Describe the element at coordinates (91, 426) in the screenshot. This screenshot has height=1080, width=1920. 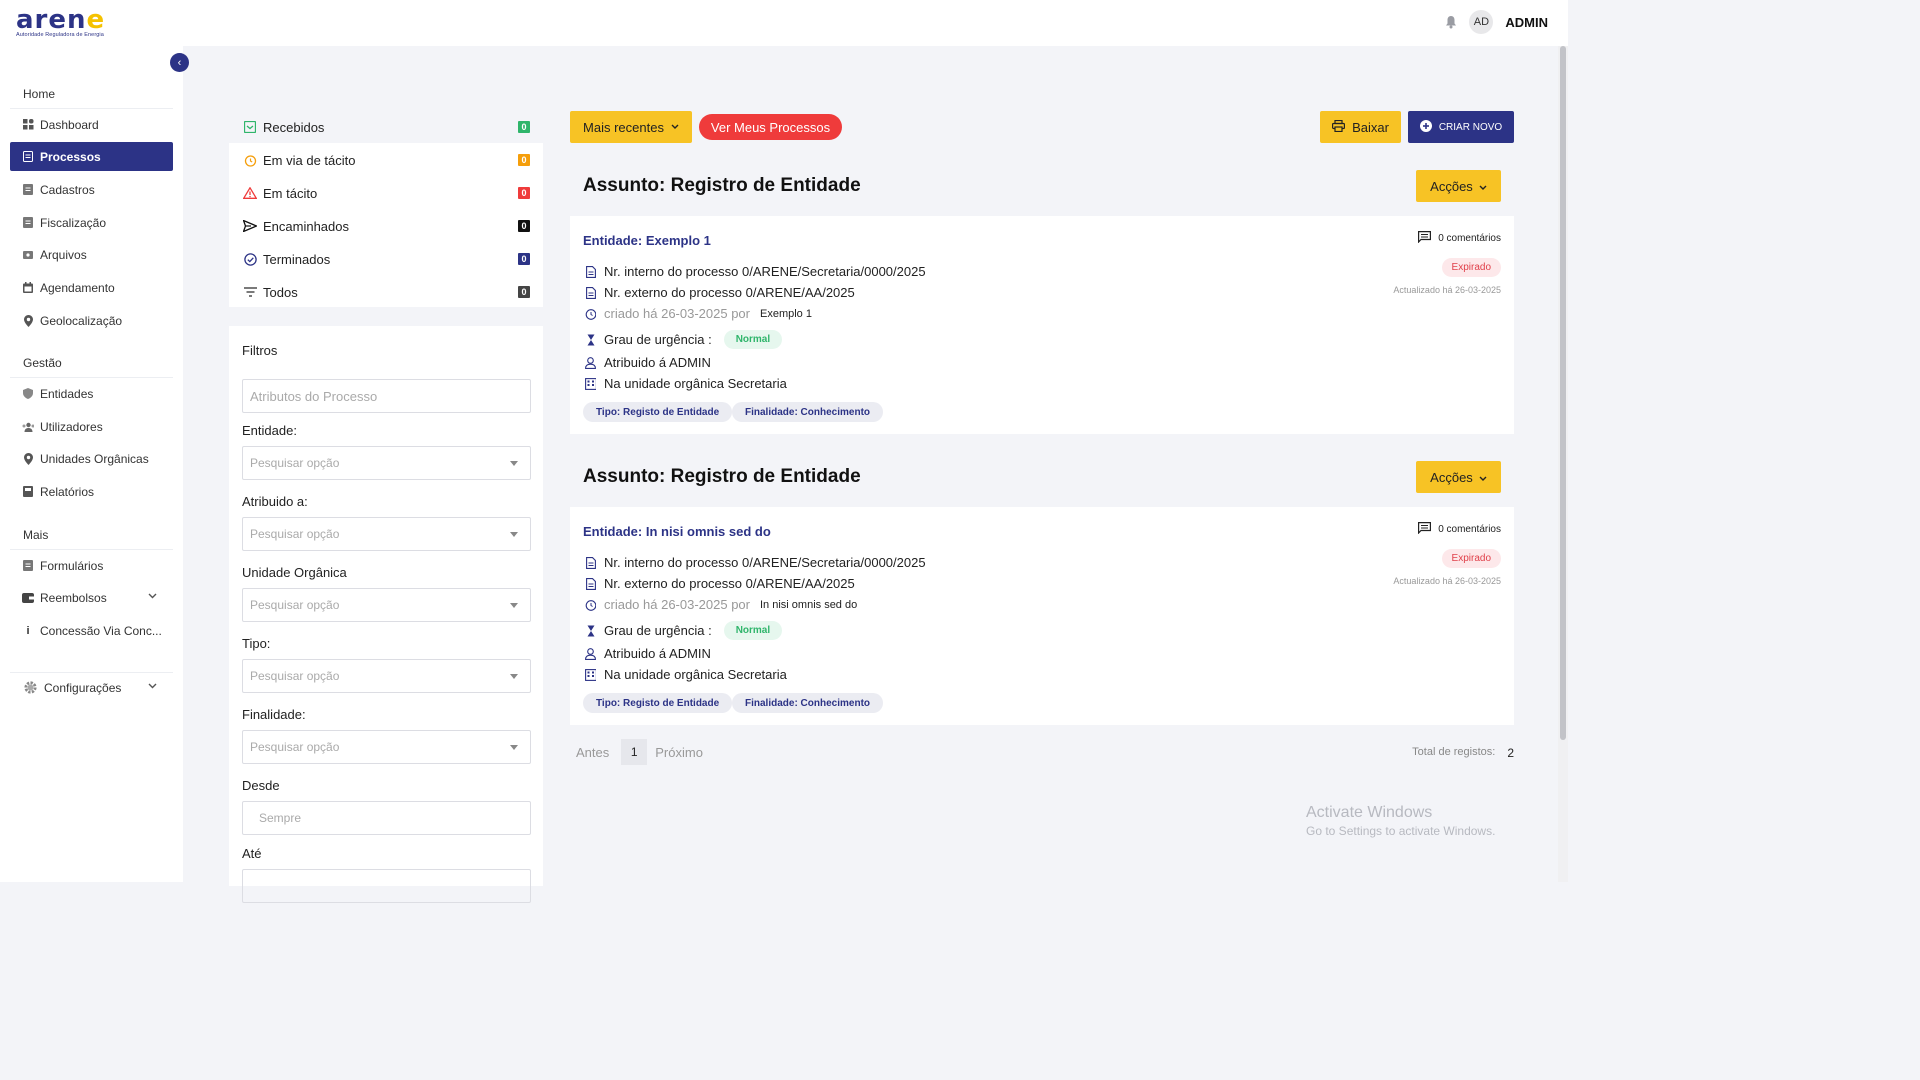
I see `sidebar-item-utilizadores: Utilizadores` at that location.